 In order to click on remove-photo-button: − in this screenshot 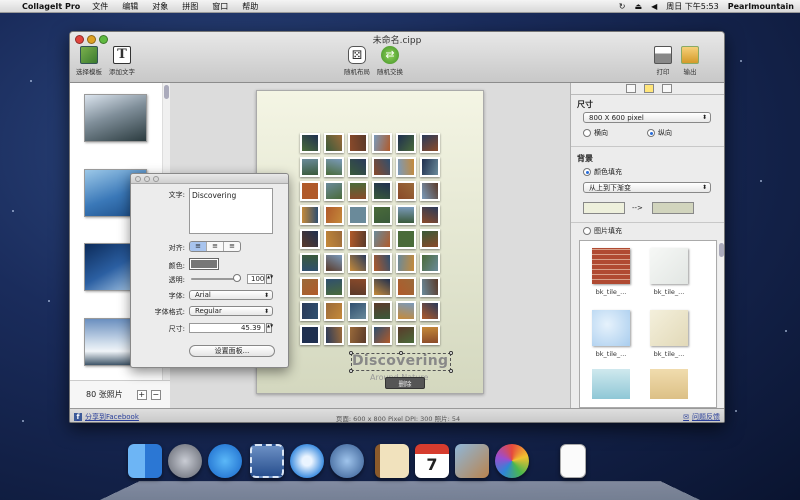, I will do `click(155, 394)`.